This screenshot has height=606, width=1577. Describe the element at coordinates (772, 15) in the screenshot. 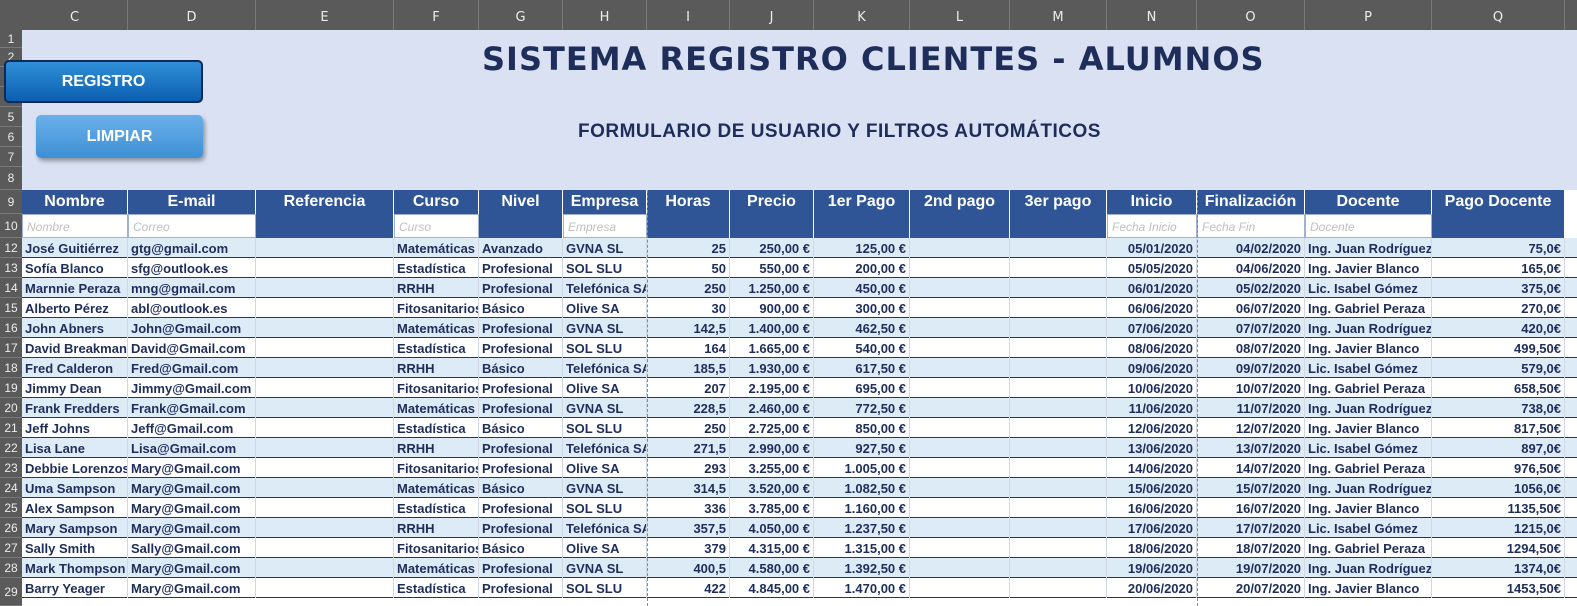

I see `column-letter: J` at that location.